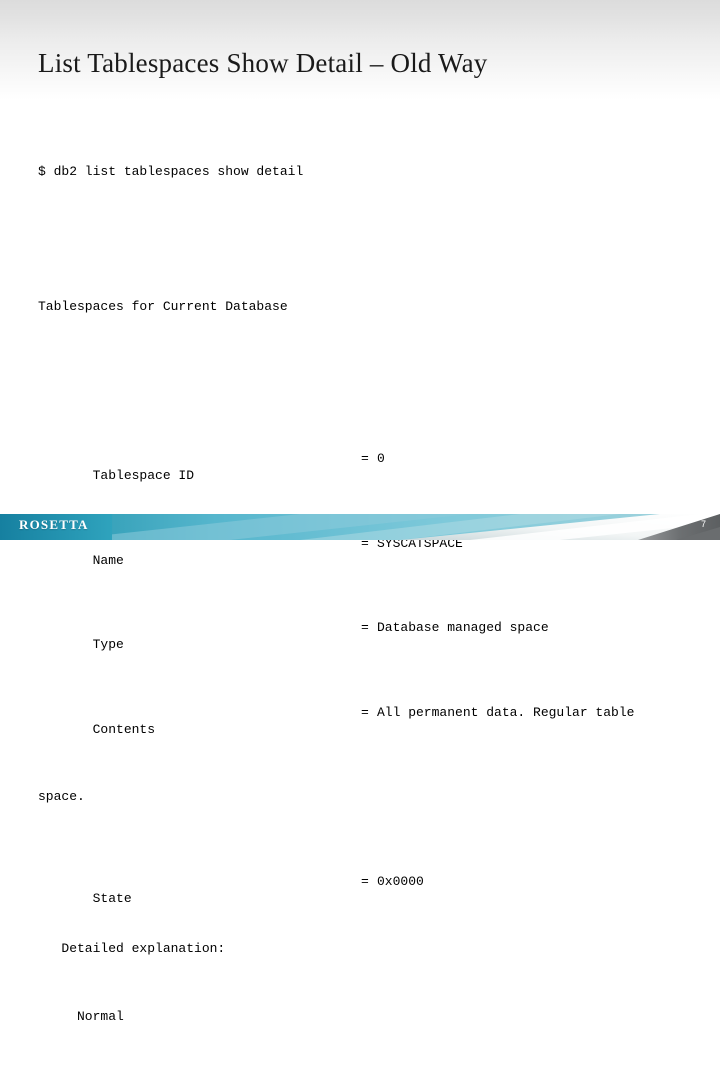 The height and width of the screenshot is (1080, 720). What do you see at coordinates (171, 171) in the screenshot?
I see `command-line: $ db2 list tablespaces show detail` at bounding box center [171, 171].